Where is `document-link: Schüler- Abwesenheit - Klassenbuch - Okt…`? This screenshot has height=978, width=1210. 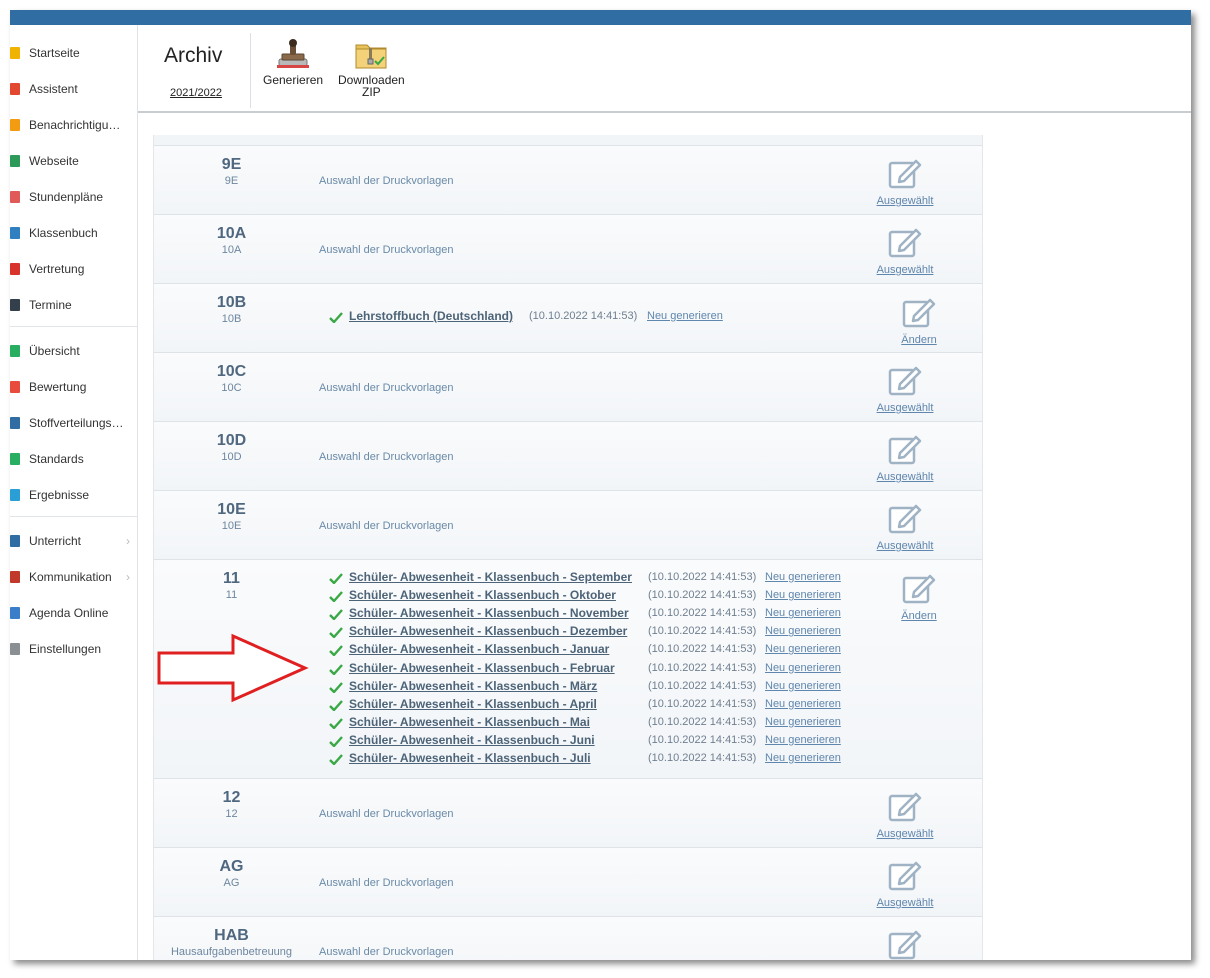
document-link: Schüler- Abwesenheit - Klassenbuch - Okt… is located at coordinates (482, 595).